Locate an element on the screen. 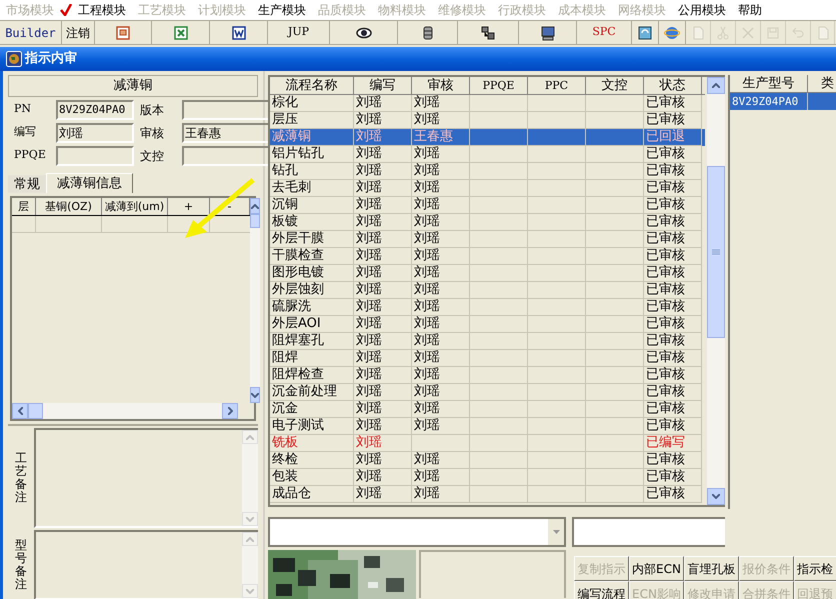  table-row: 去毛刺 刘瑶 刘瑶 已审核 is located at coordinates (487, 188).